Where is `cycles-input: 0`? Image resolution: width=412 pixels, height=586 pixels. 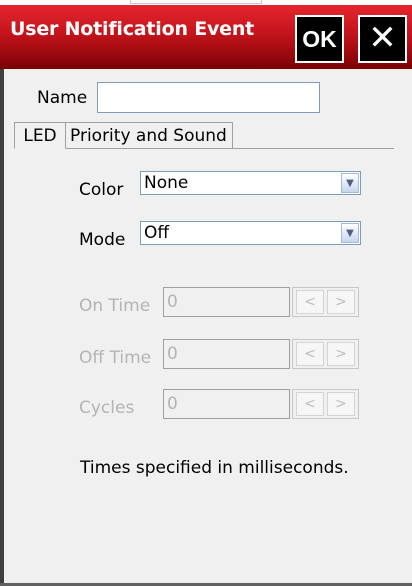 cycles-input: 0 is located at coordinates (226, 404).